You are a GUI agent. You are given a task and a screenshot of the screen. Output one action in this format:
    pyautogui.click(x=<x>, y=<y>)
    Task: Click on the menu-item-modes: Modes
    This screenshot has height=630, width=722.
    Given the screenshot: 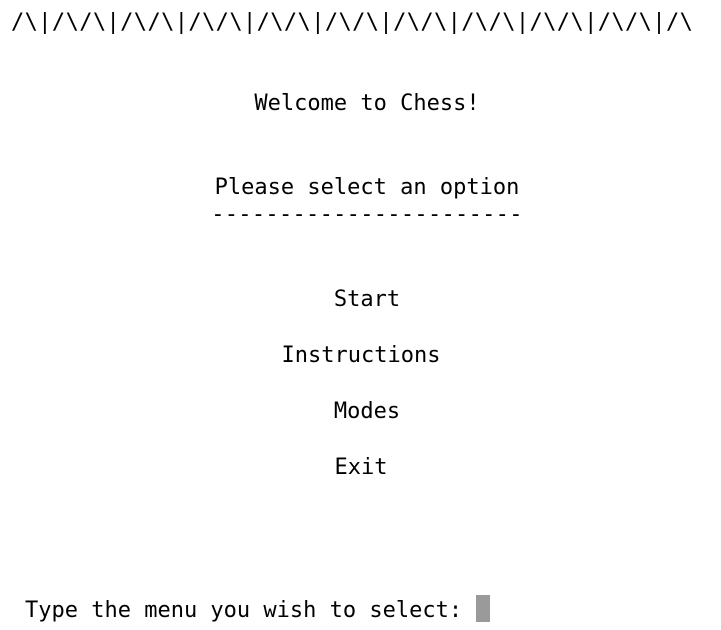 What is the action you would take?
    pyautogui.click(x=367, y=411)
    